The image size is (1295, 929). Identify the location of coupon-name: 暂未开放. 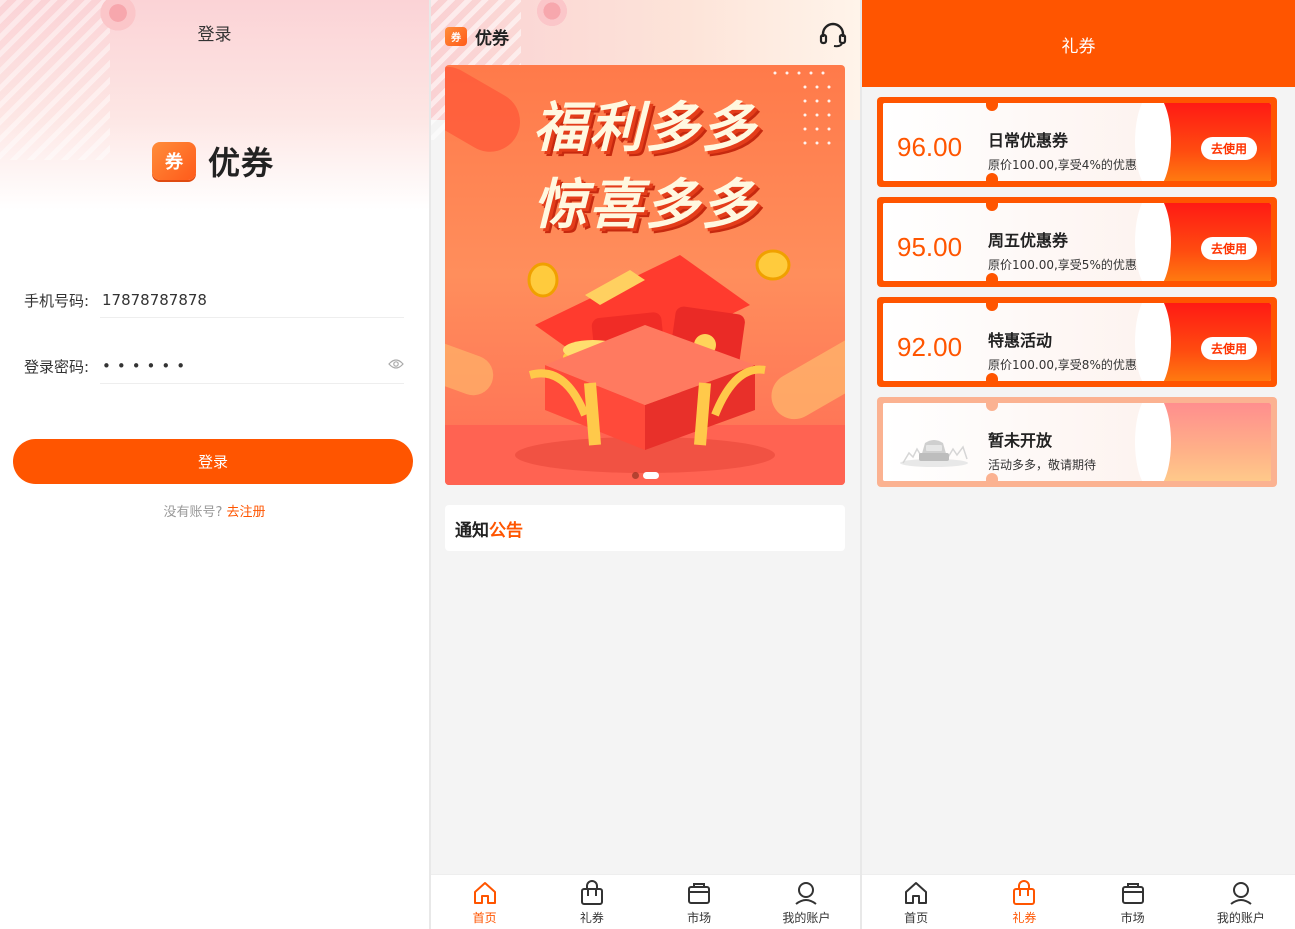
(1020, 440).